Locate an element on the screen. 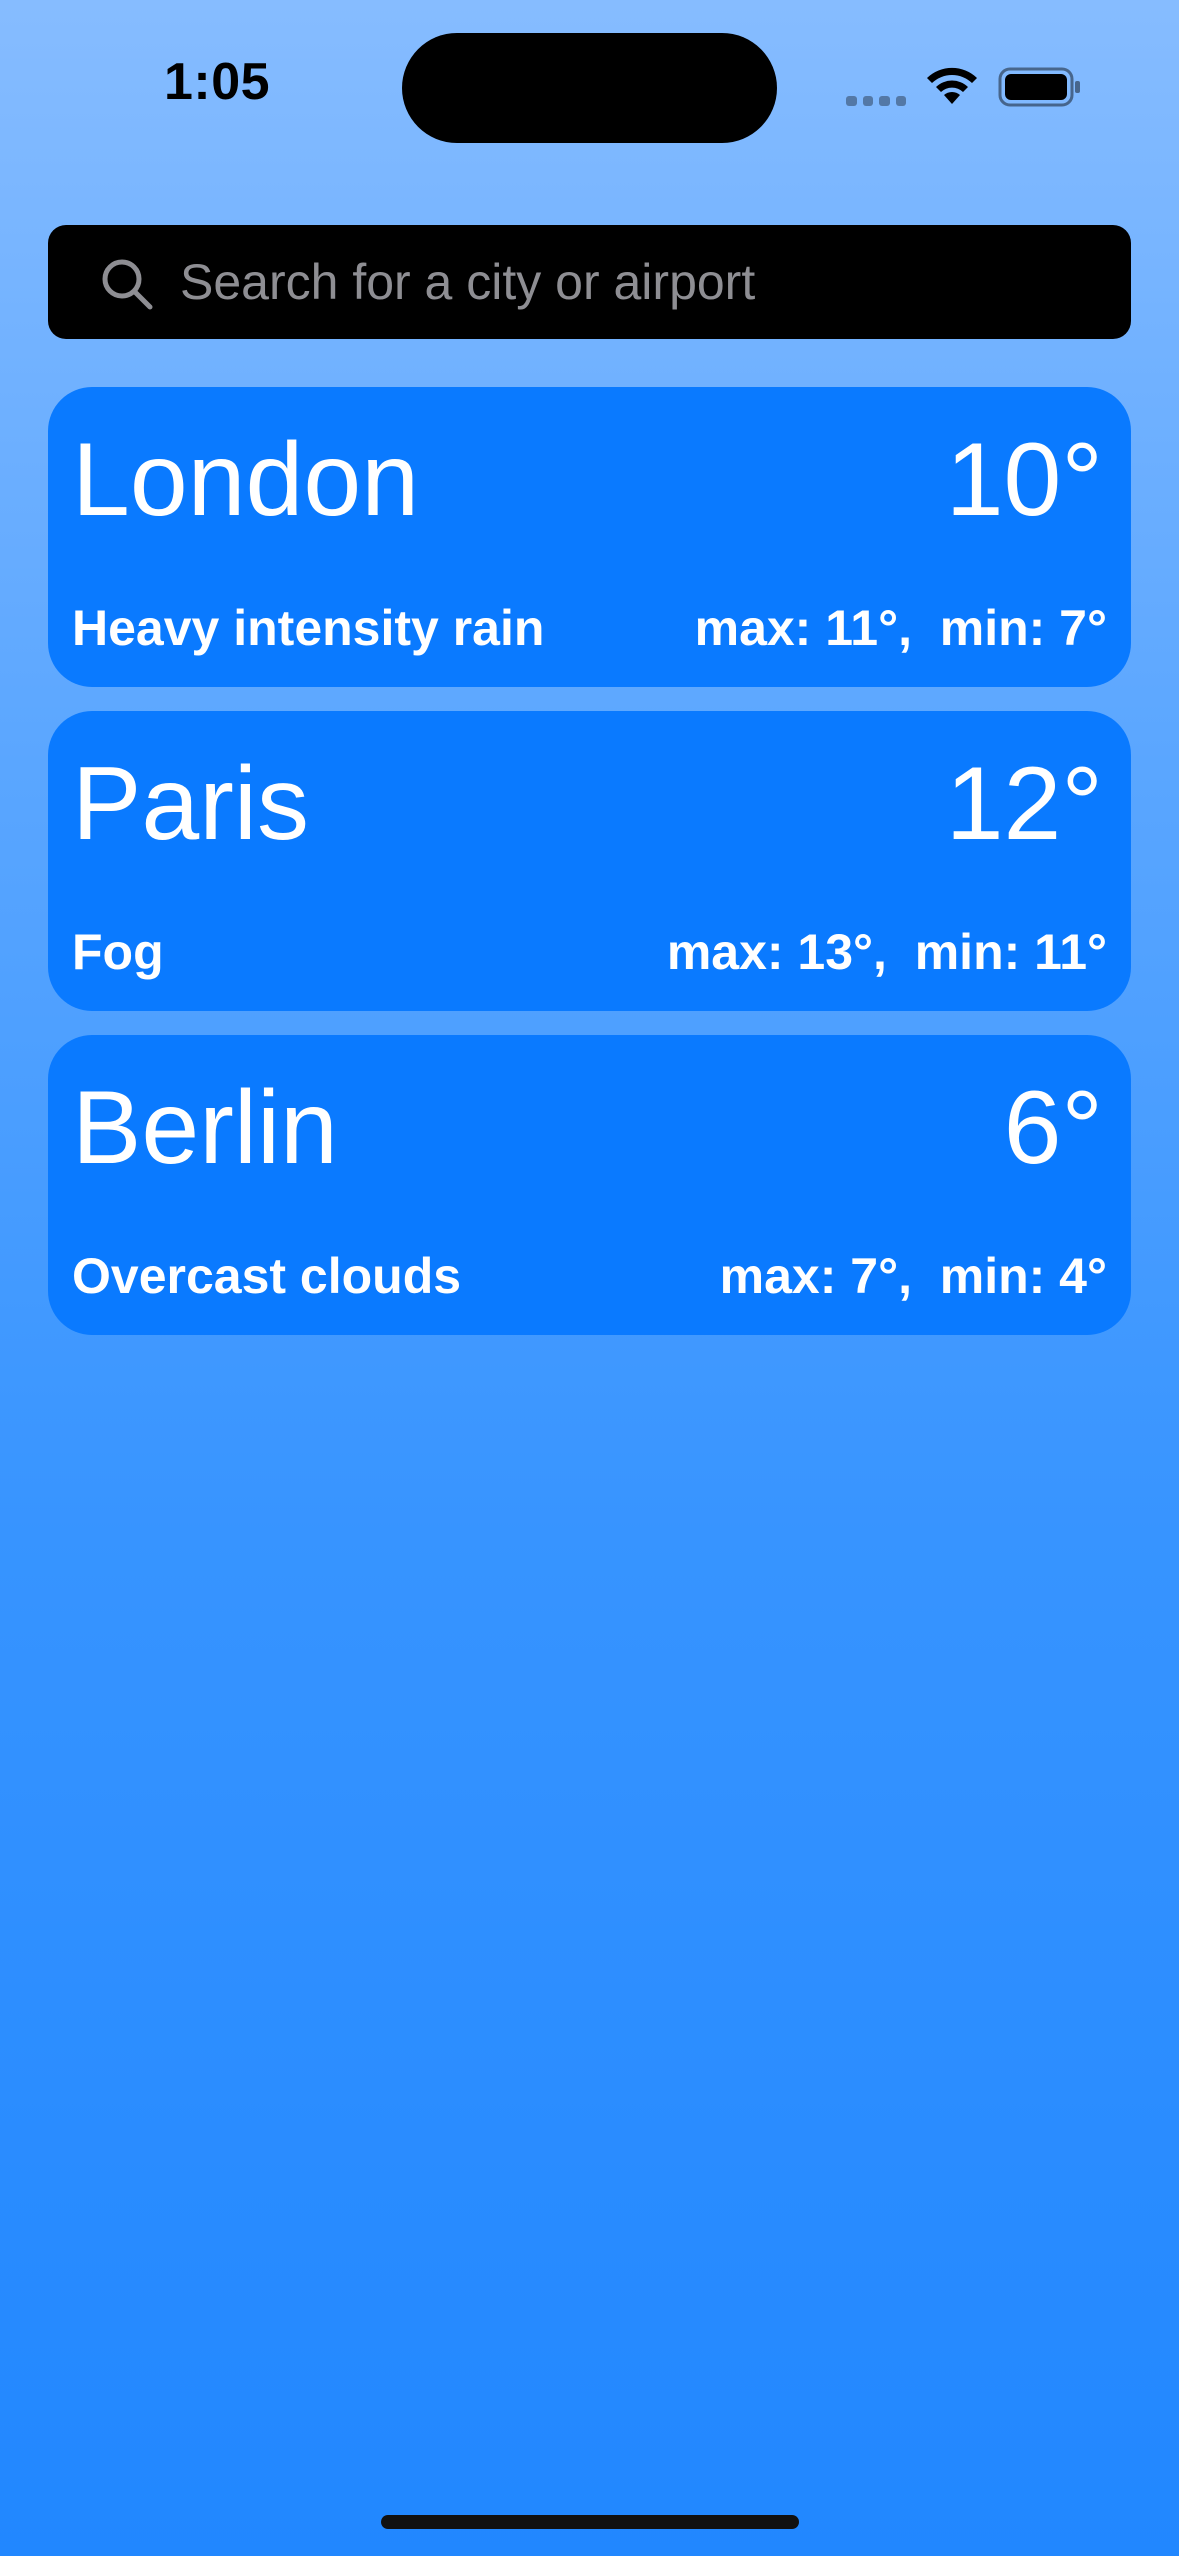  weather-description: Overcast clouds is located at coordinates (267, 1276).